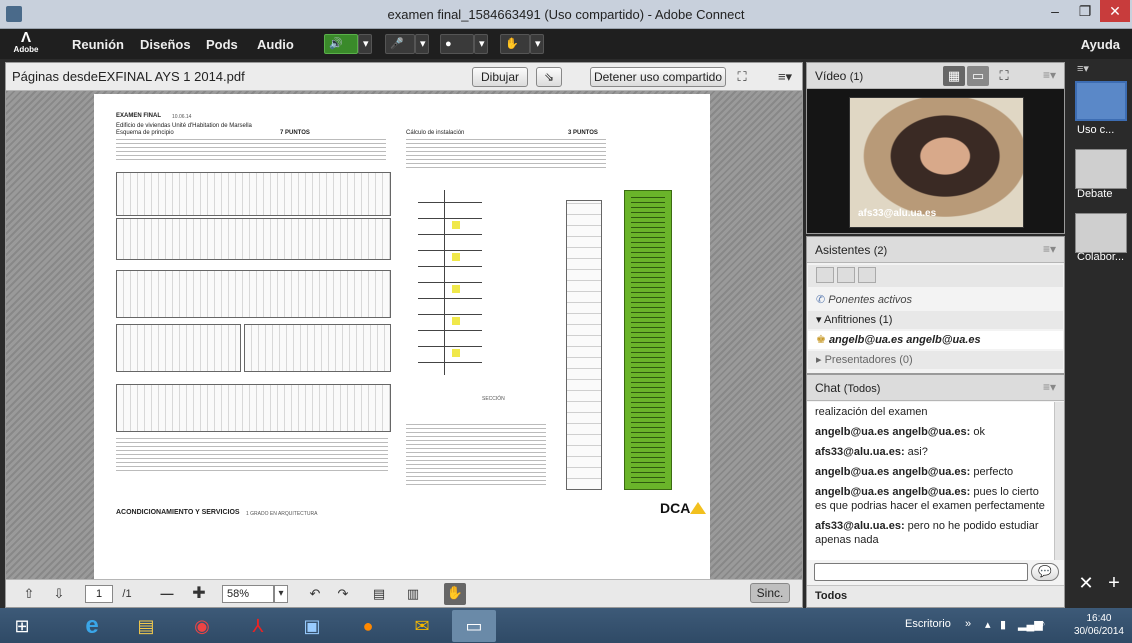 This screenshot has height=643, width=1132. I want to click on user-status-icon, so click(867, 275).